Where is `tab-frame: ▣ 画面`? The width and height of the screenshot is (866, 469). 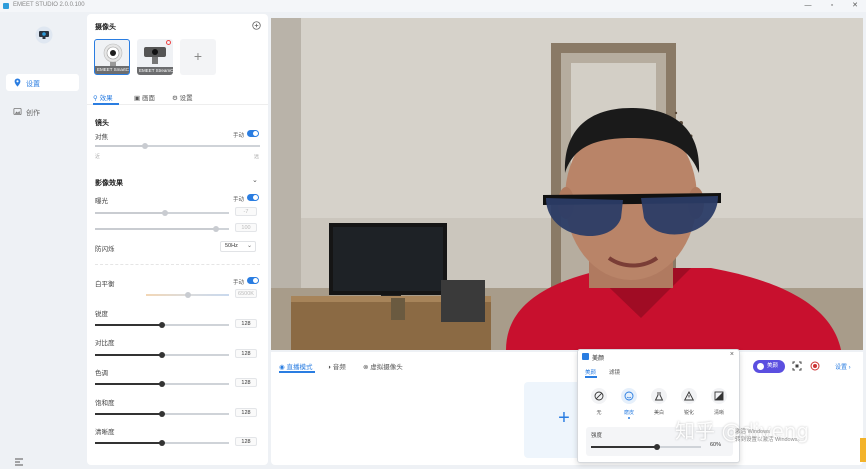 tab-frame: ▣ 画面 is located at coordinates (144, 97).